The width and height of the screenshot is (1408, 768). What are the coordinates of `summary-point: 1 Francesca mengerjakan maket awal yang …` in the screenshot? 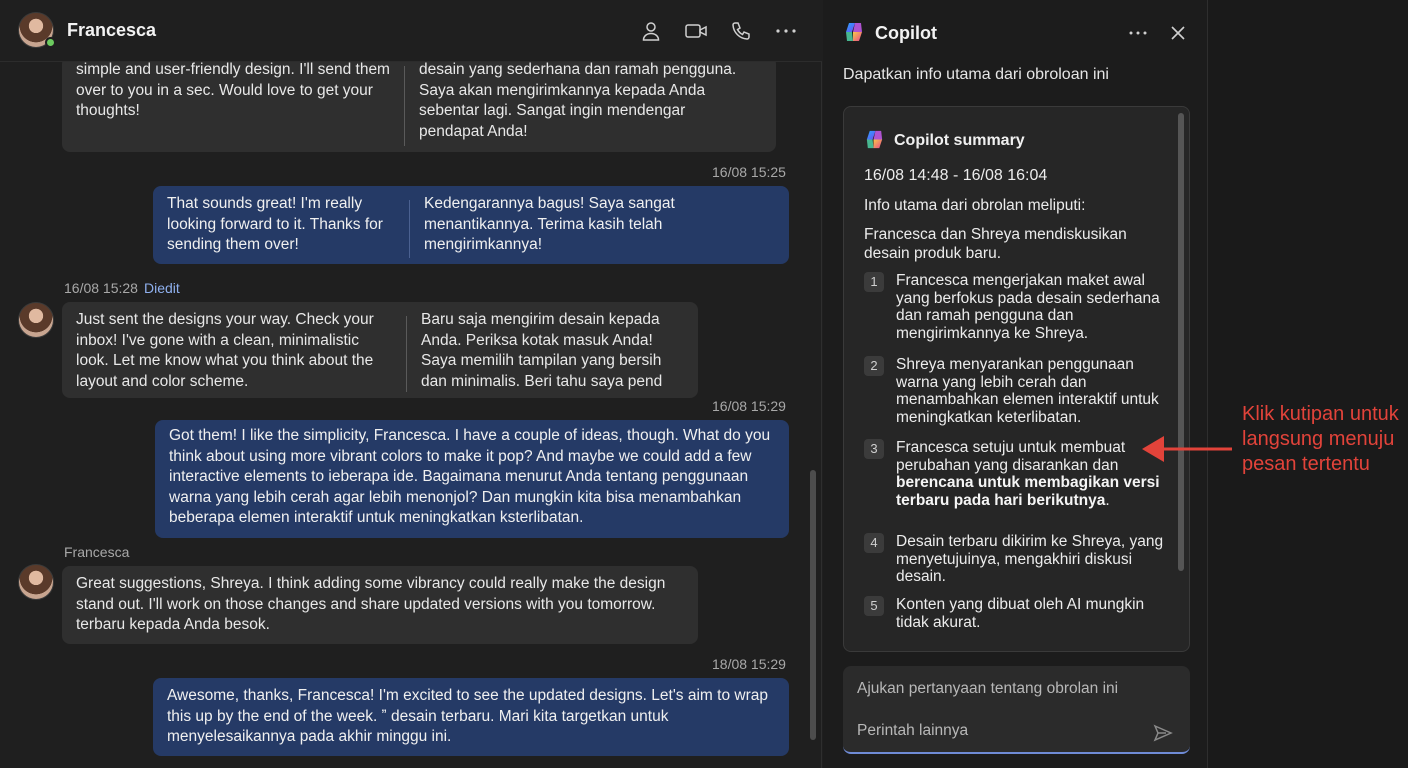 It's located at (1016, 307).